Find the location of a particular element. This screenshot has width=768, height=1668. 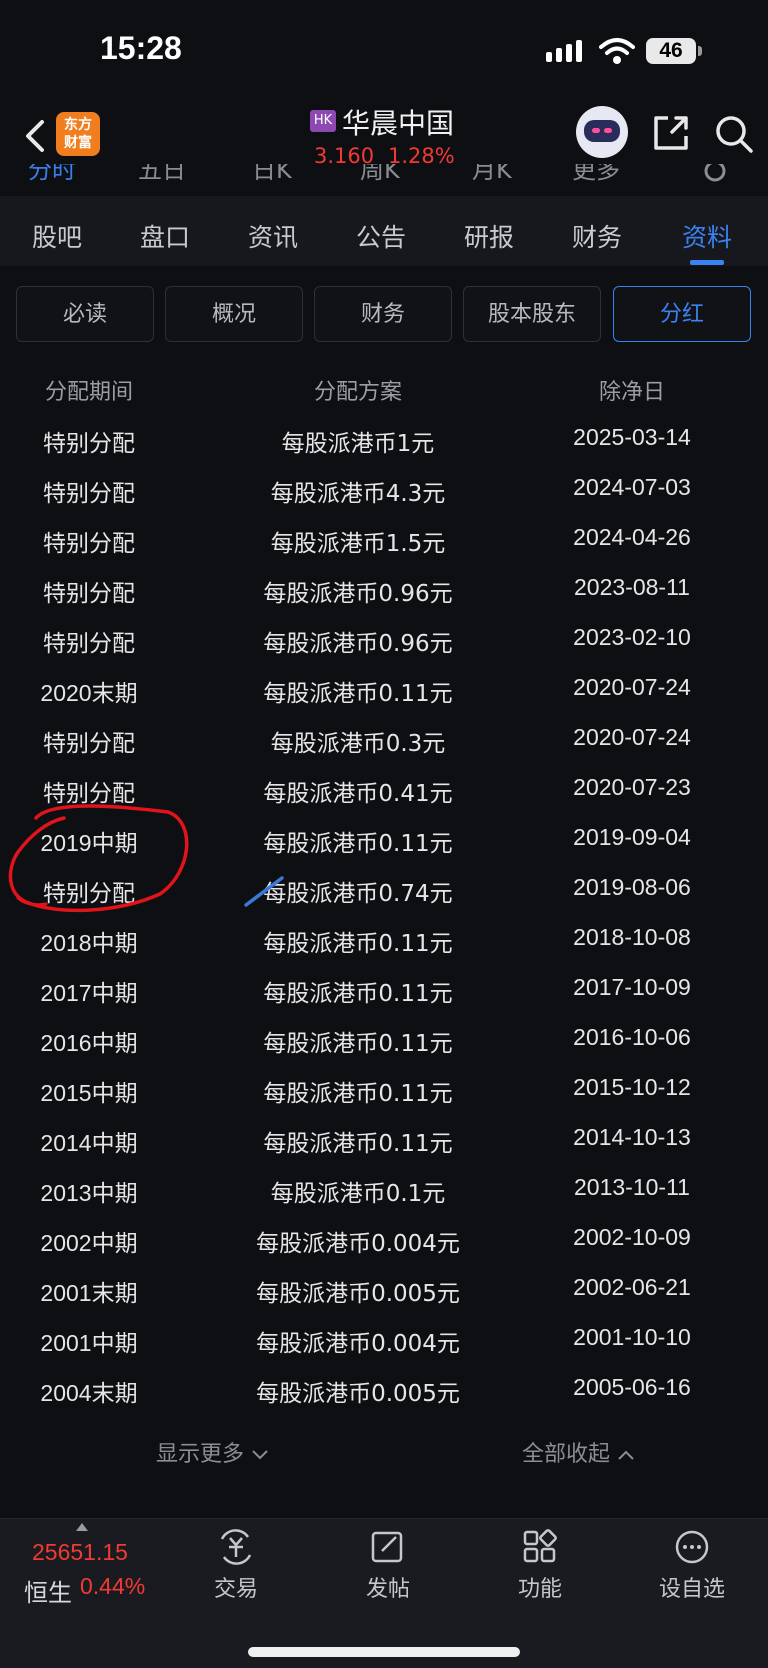

tab-research: 研报 is located at coordinates (489, 236).